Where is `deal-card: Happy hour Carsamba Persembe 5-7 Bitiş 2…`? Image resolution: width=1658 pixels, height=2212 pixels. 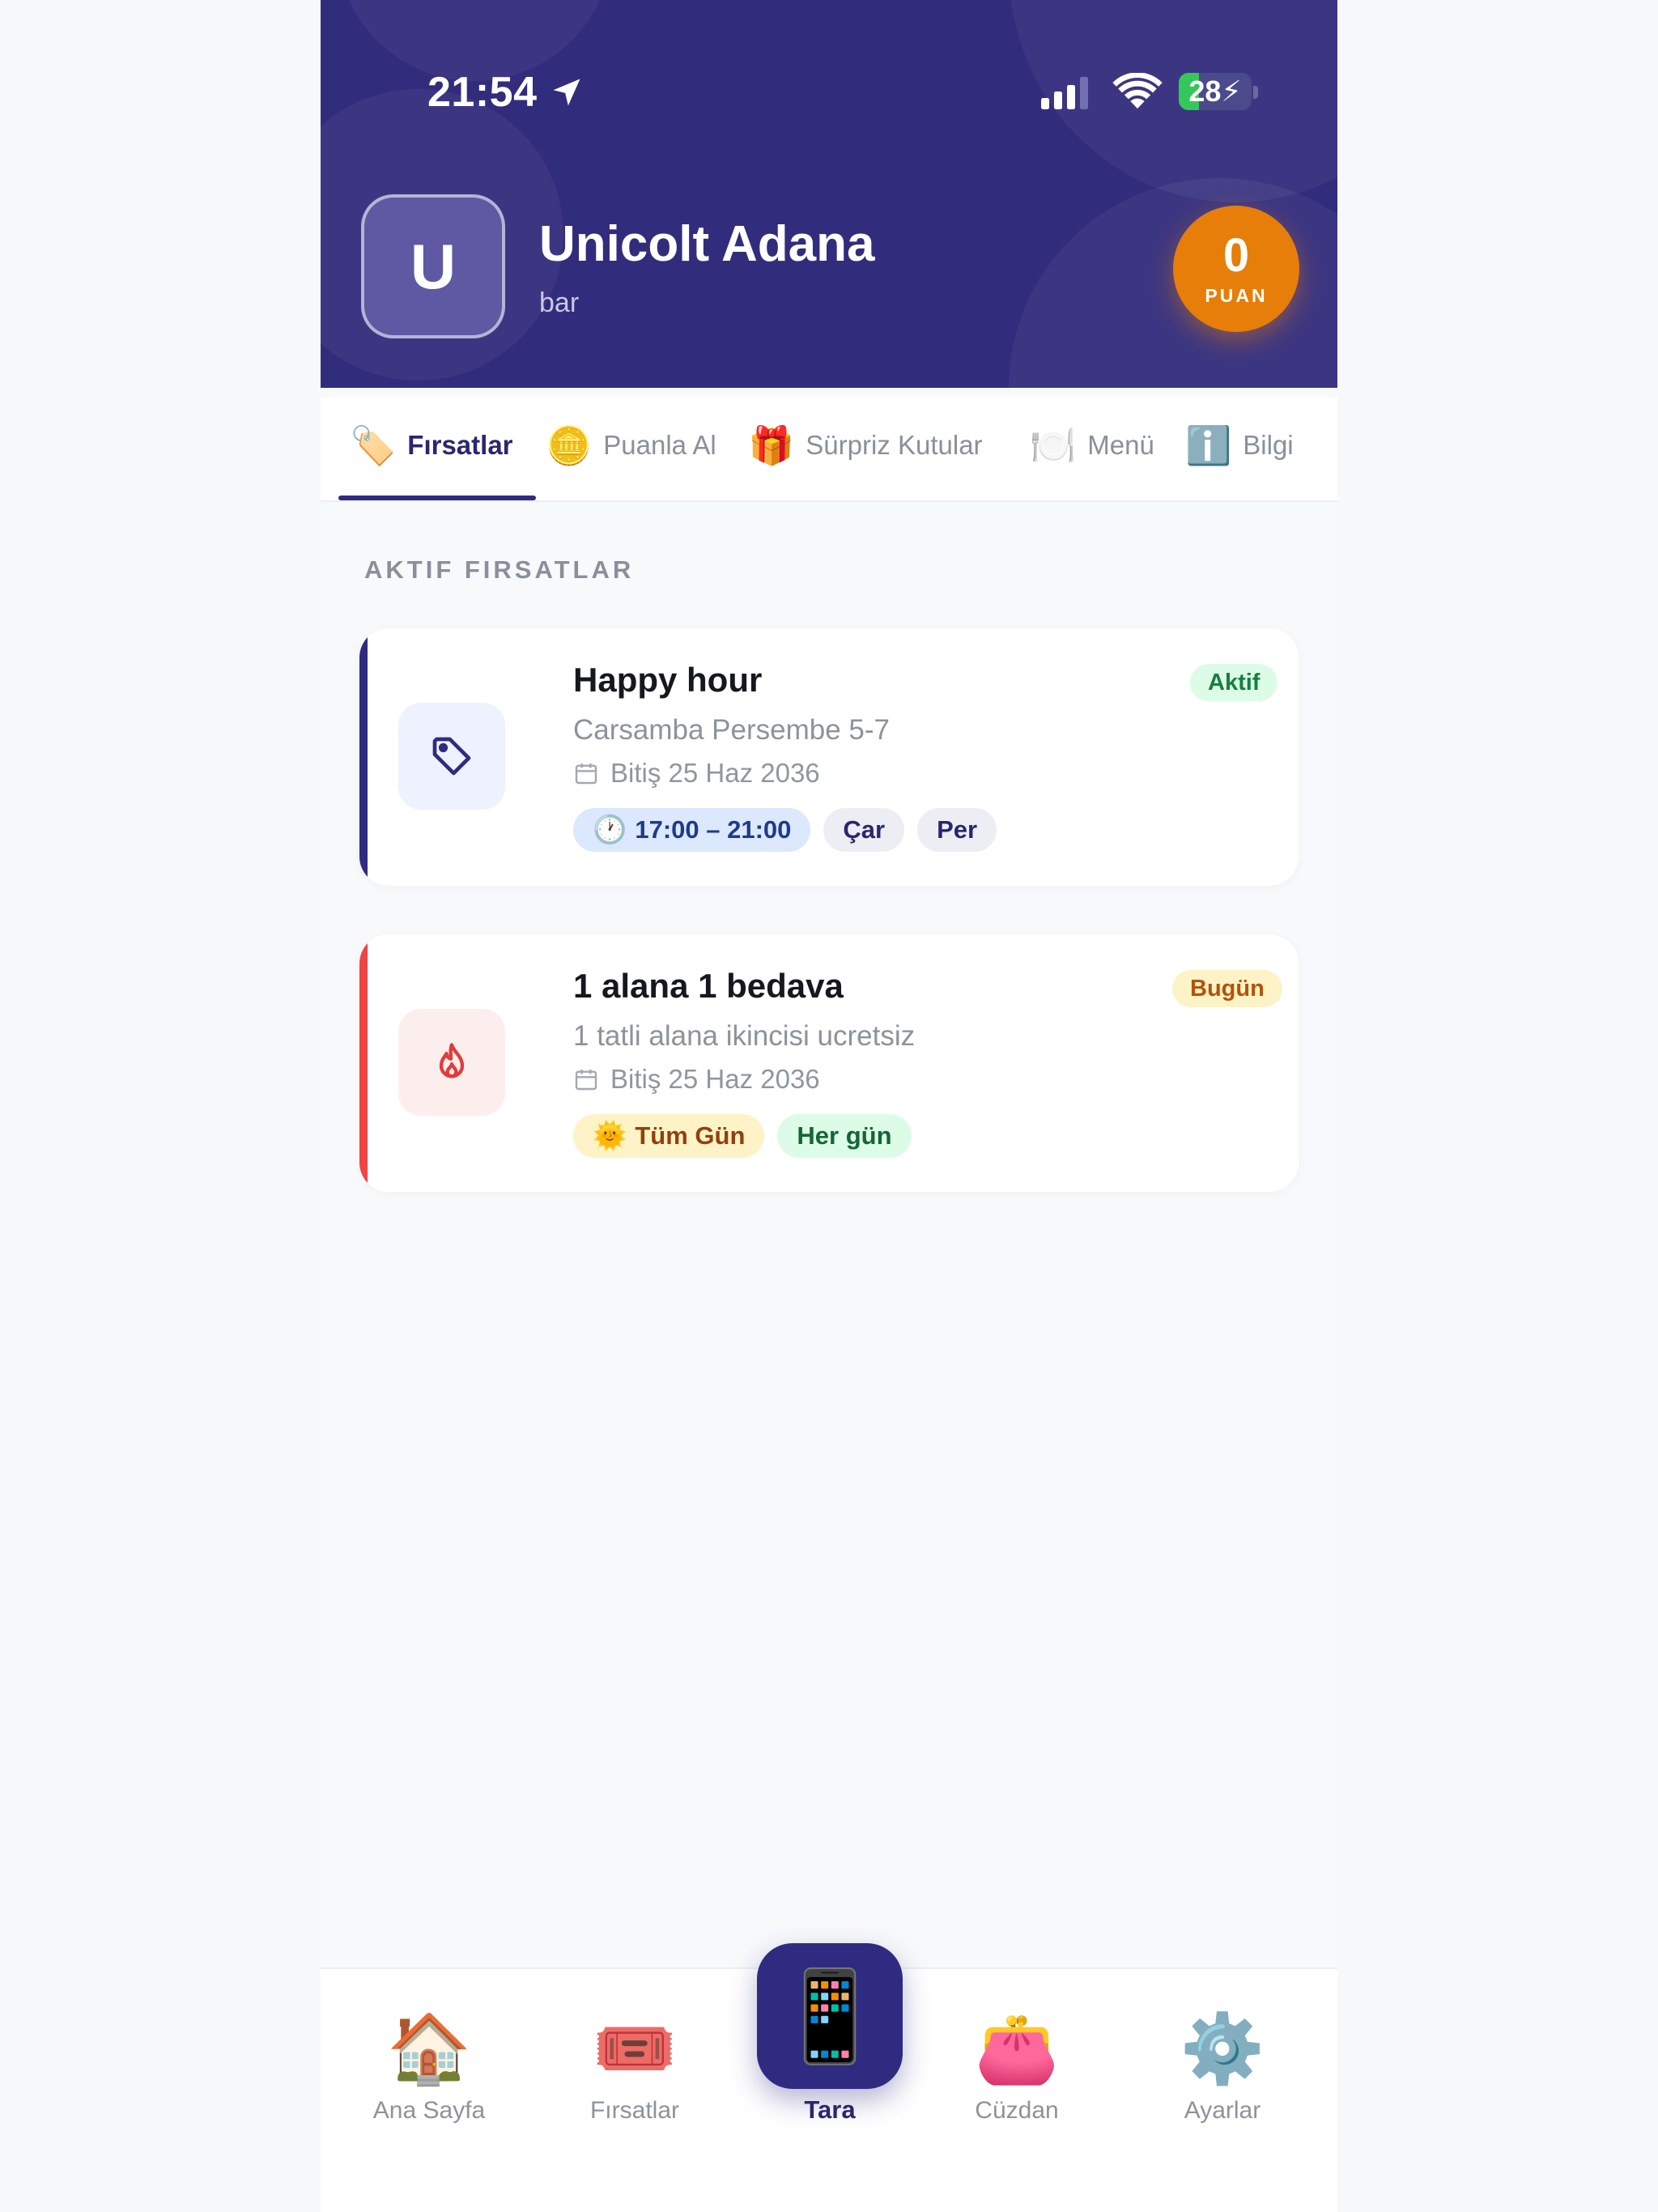
deal-card: Happy hour Carsamba Persembe 5-7 Bitiş 2… is located at coordinates (829, 757).